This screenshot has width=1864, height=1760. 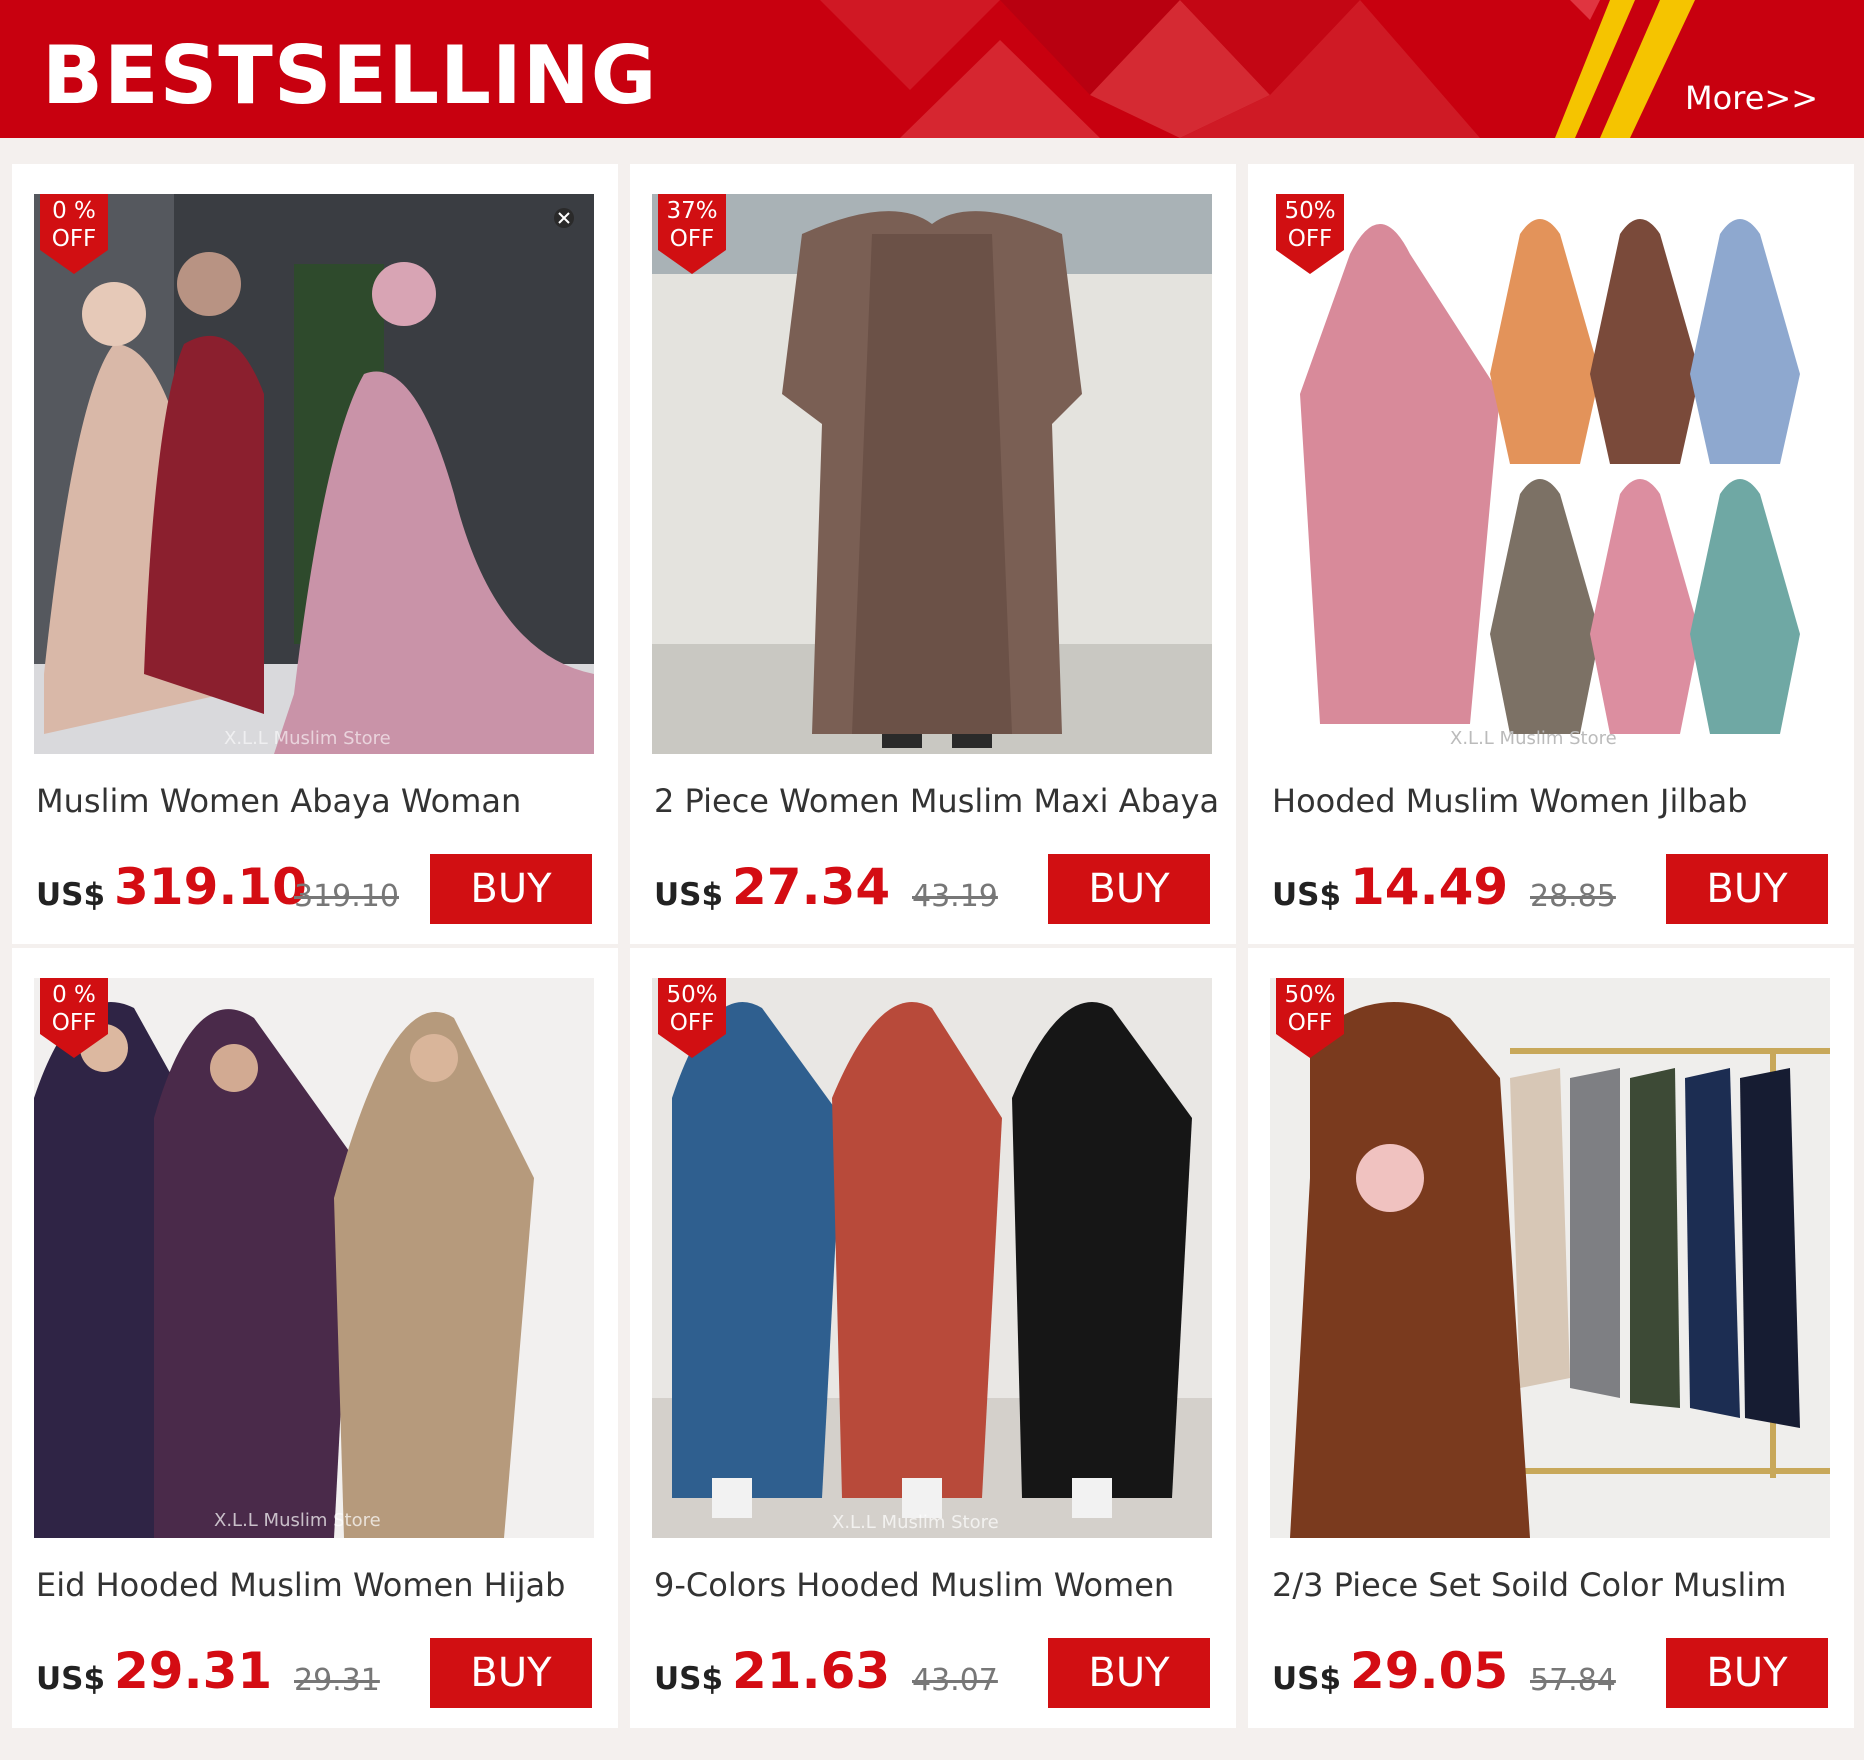 I want to click on bestselling-banner: BESTSELLING More>>, so click(x=932, y=69).